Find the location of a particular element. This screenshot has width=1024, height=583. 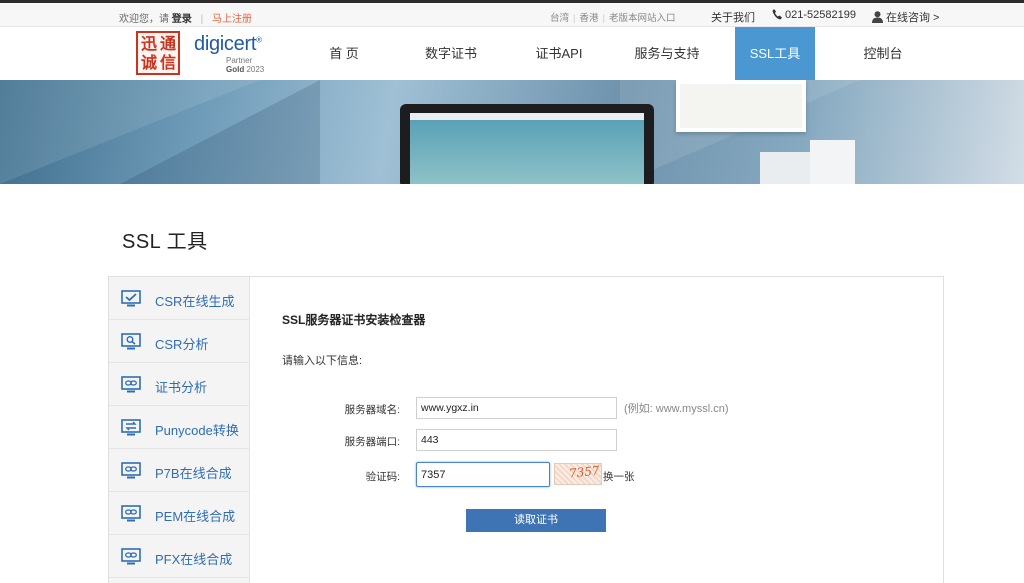

banner-monitor-screen is located at coordinates (527, 148).